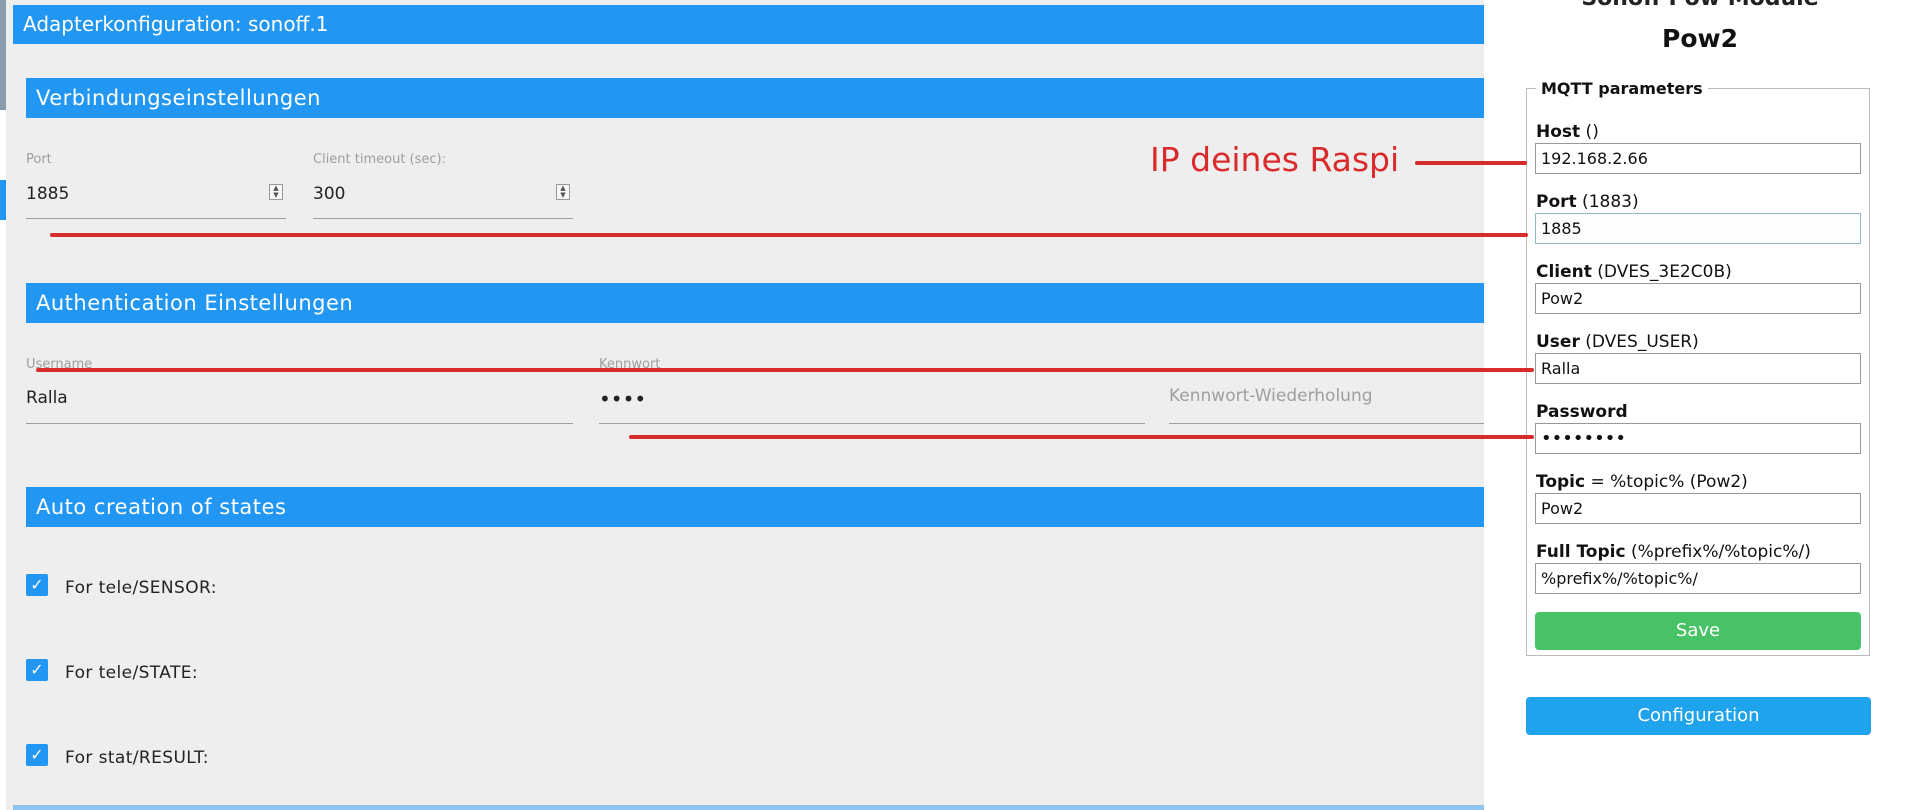  I want to click on timeout-underline, so click(443, 218).